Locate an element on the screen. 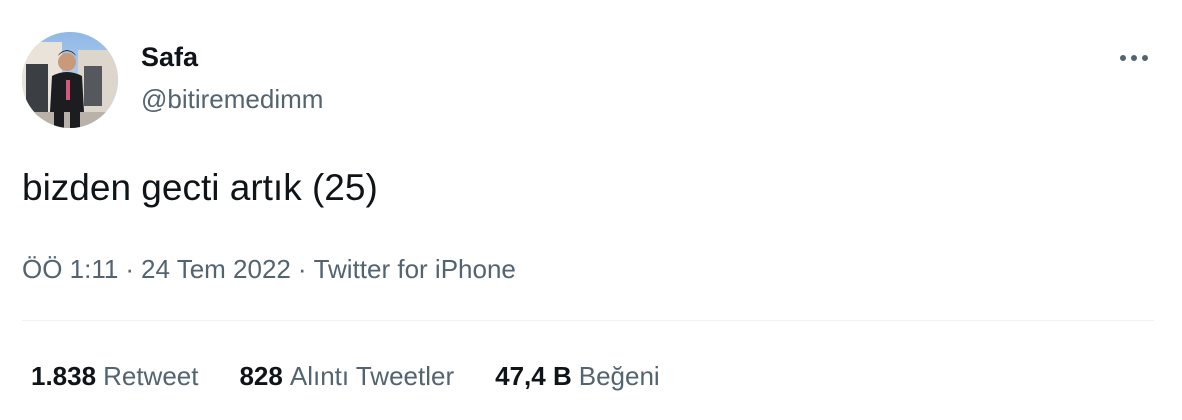 The height and width of the screenshot is (420, 1182). display-name: Safa is located at coordinates (169, 57).